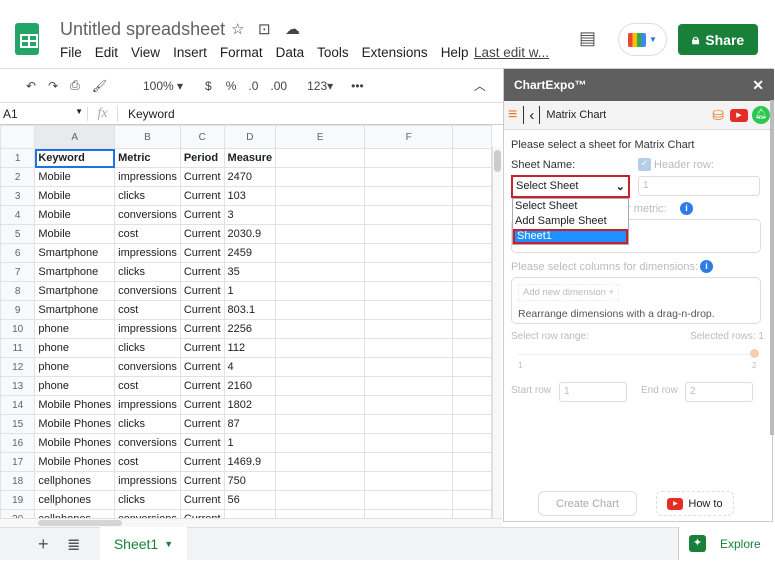 Image resolution: width=775 pixels, height=578 pixels. I want to click on formula-input: Keyword, so click(146, 114).